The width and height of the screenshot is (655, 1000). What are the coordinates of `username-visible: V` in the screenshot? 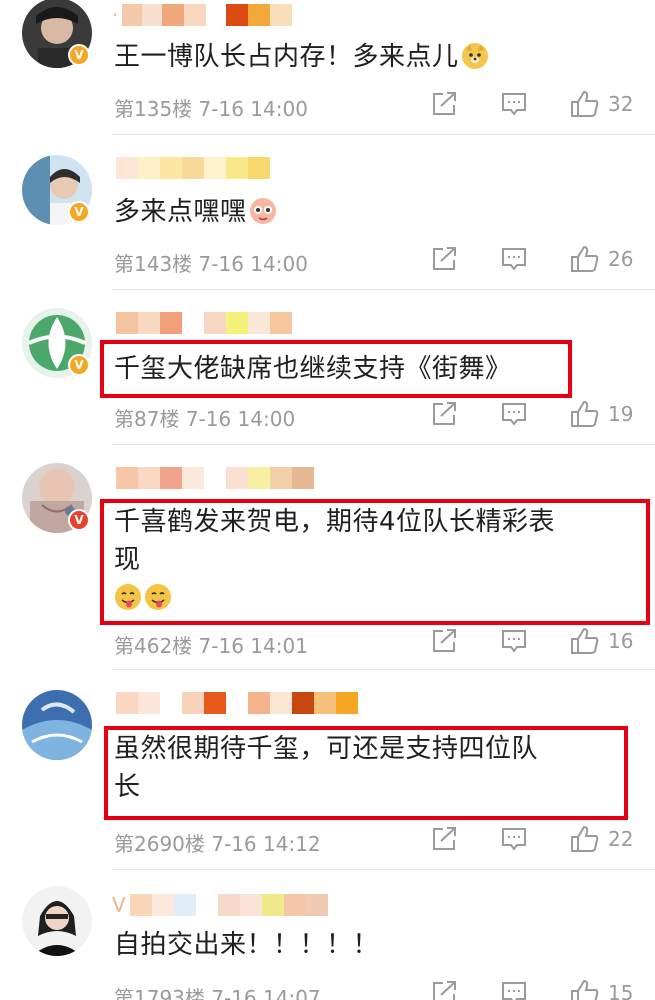 It's located at (119, 905).